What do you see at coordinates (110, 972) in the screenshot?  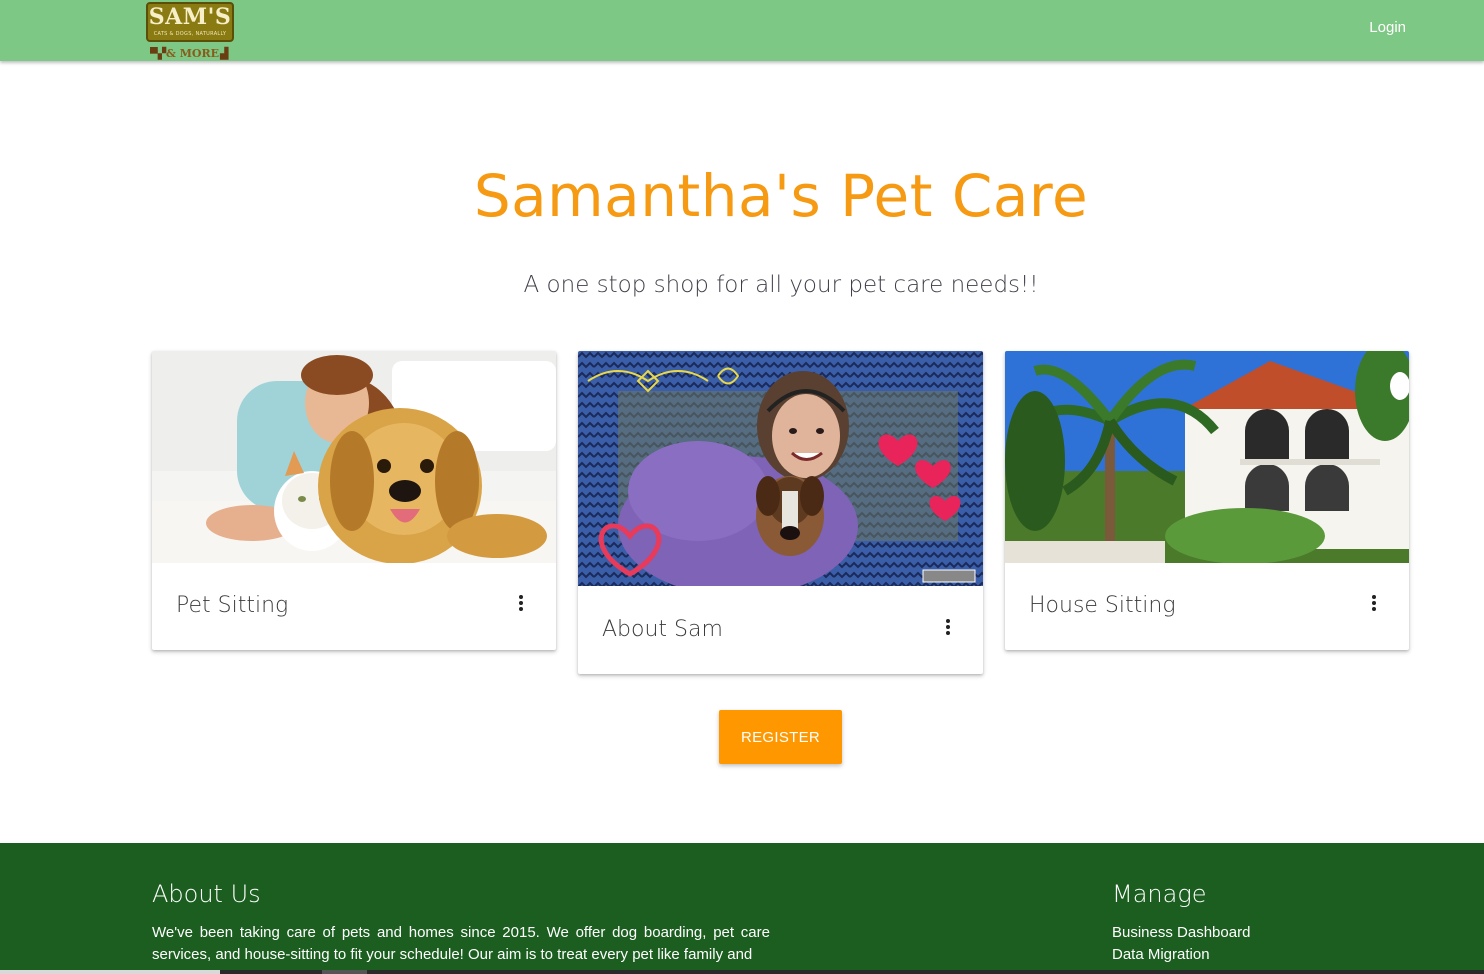 I see `scrollbar-thumb` at bounding box center [110, 972].